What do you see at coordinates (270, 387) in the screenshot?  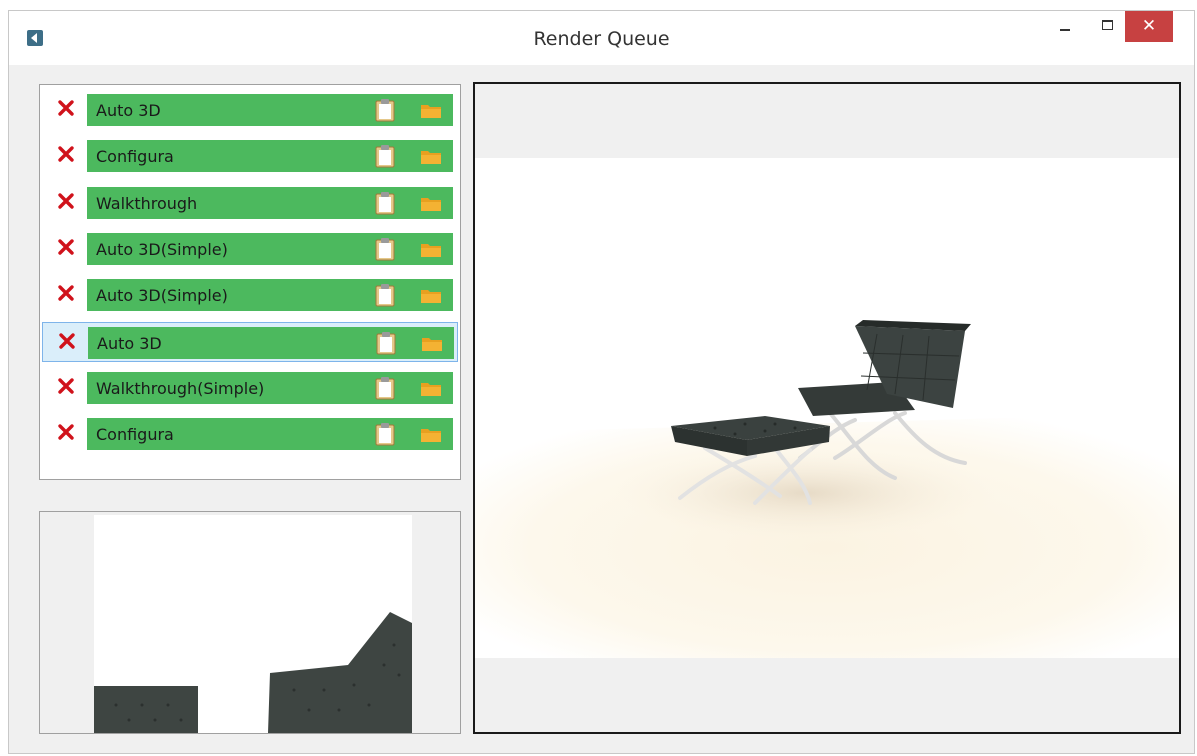 I see `queue-item-bar: Walkthrough(Simple)` at bounding box center [270, 387].